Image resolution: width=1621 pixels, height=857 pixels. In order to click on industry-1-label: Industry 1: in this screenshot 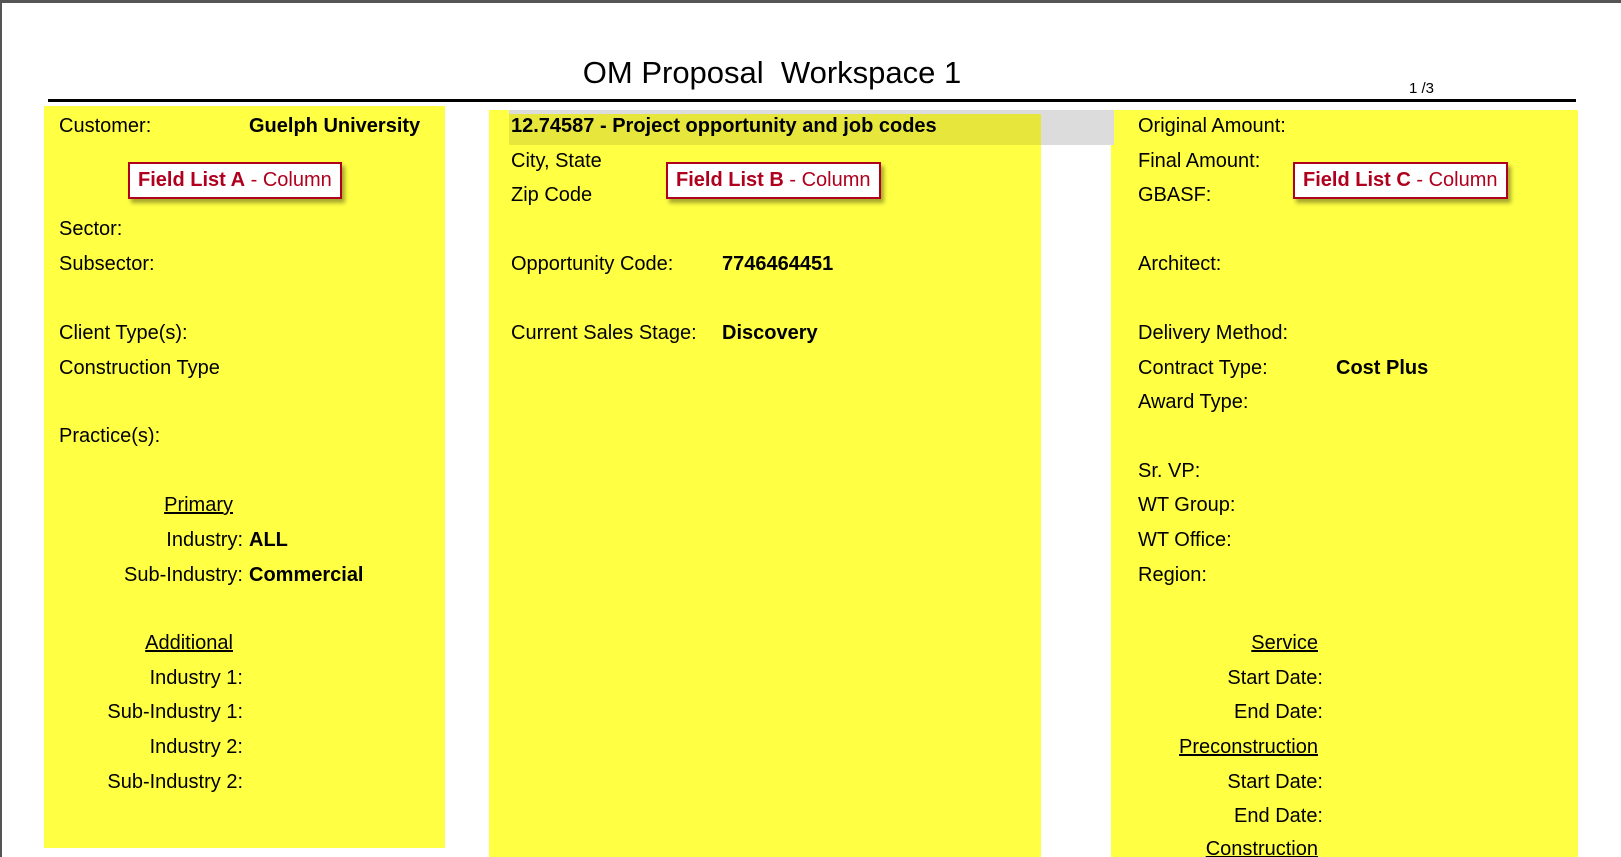, I will do `click(196, 678)`.